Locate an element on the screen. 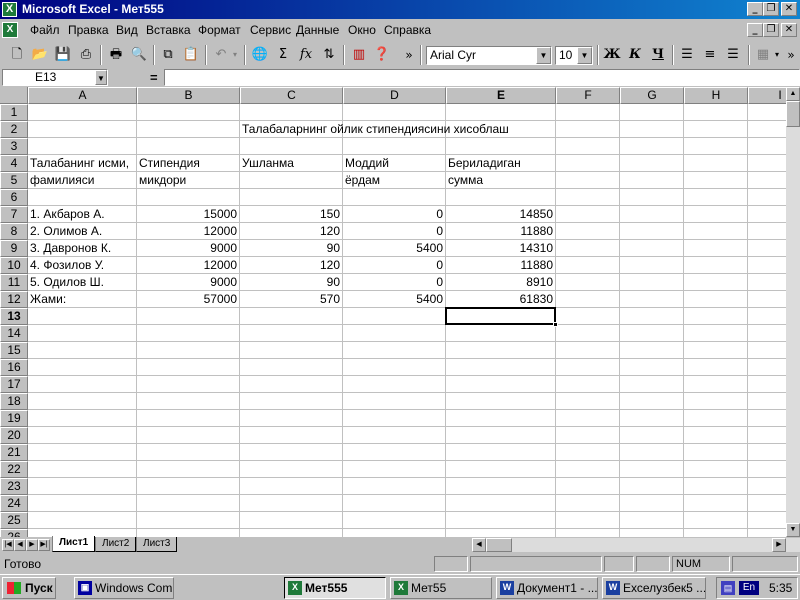 This screenshot has height=600, width=800. cell-e9: 14310 is located at coordinates (500, 248).